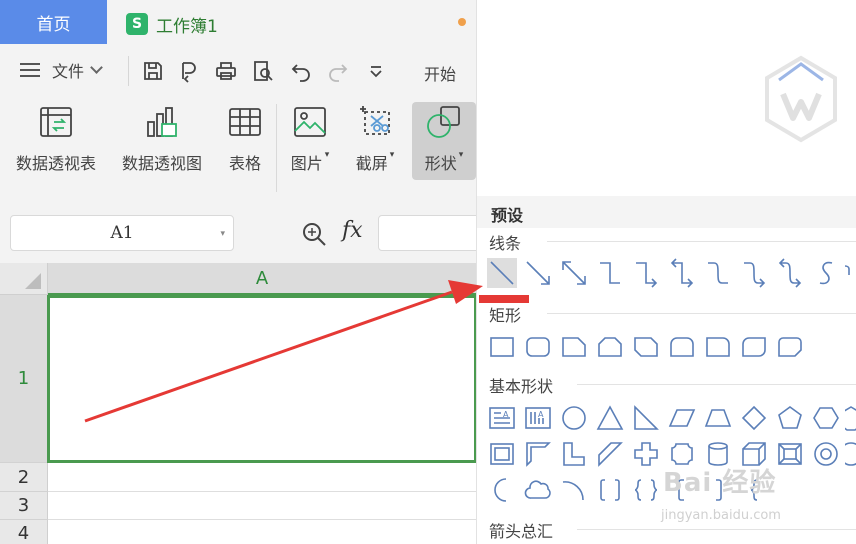 The image size is (856, 544). What do you see at coordinates (24, 532) in the screenshot?
I see `row-header-4: 4` at bounding box center [24, 532].